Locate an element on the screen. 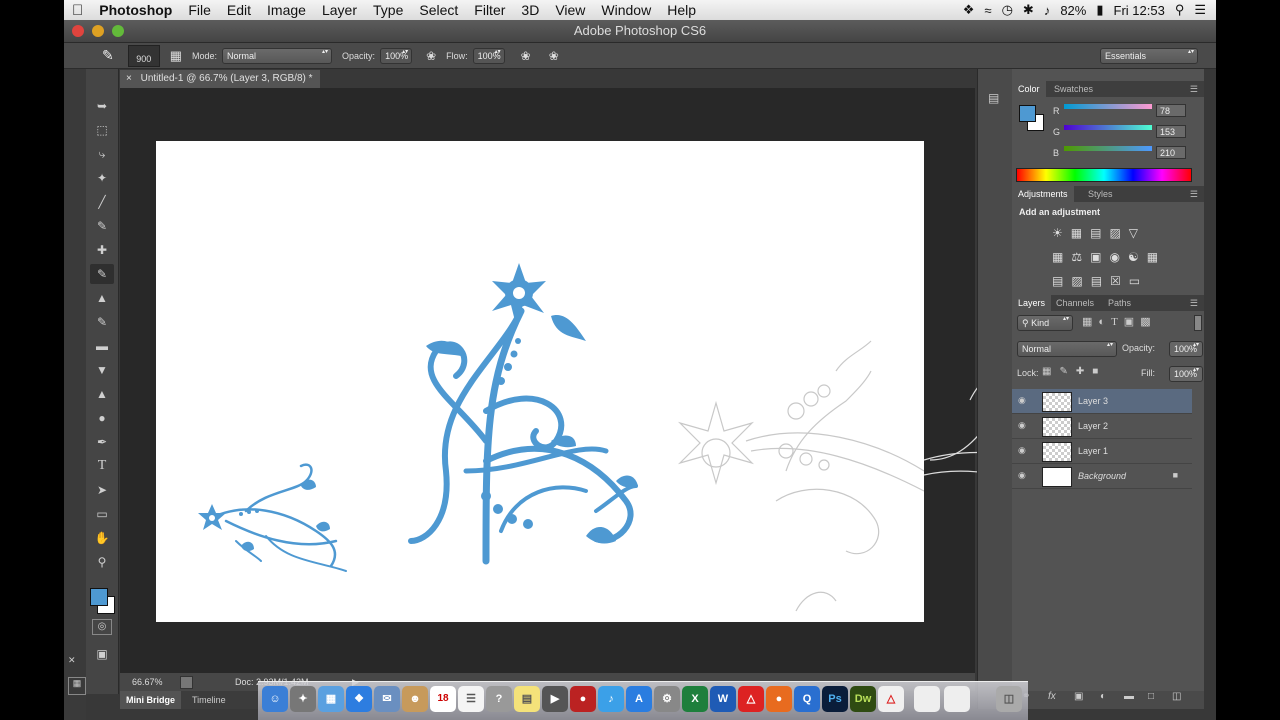 This screenshot has width=1280, height=720. g-value: 153 is located at coordinates (1171, 131).